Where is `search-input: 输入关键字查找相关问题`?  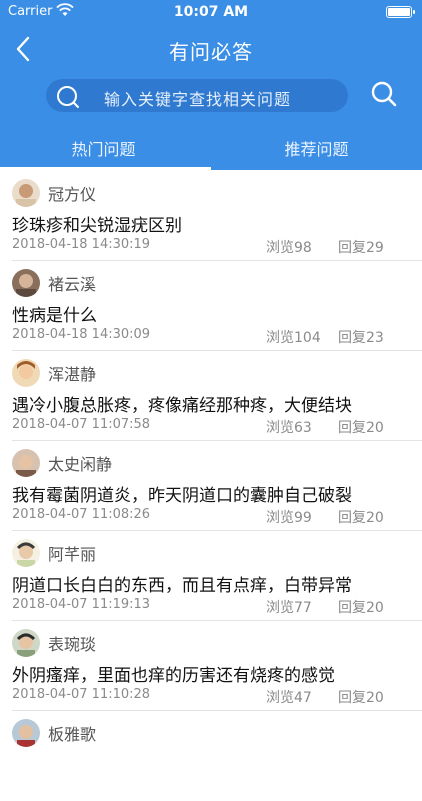 search-input: 输入关键字查找相关问题 is located at coordinates (197, 95).